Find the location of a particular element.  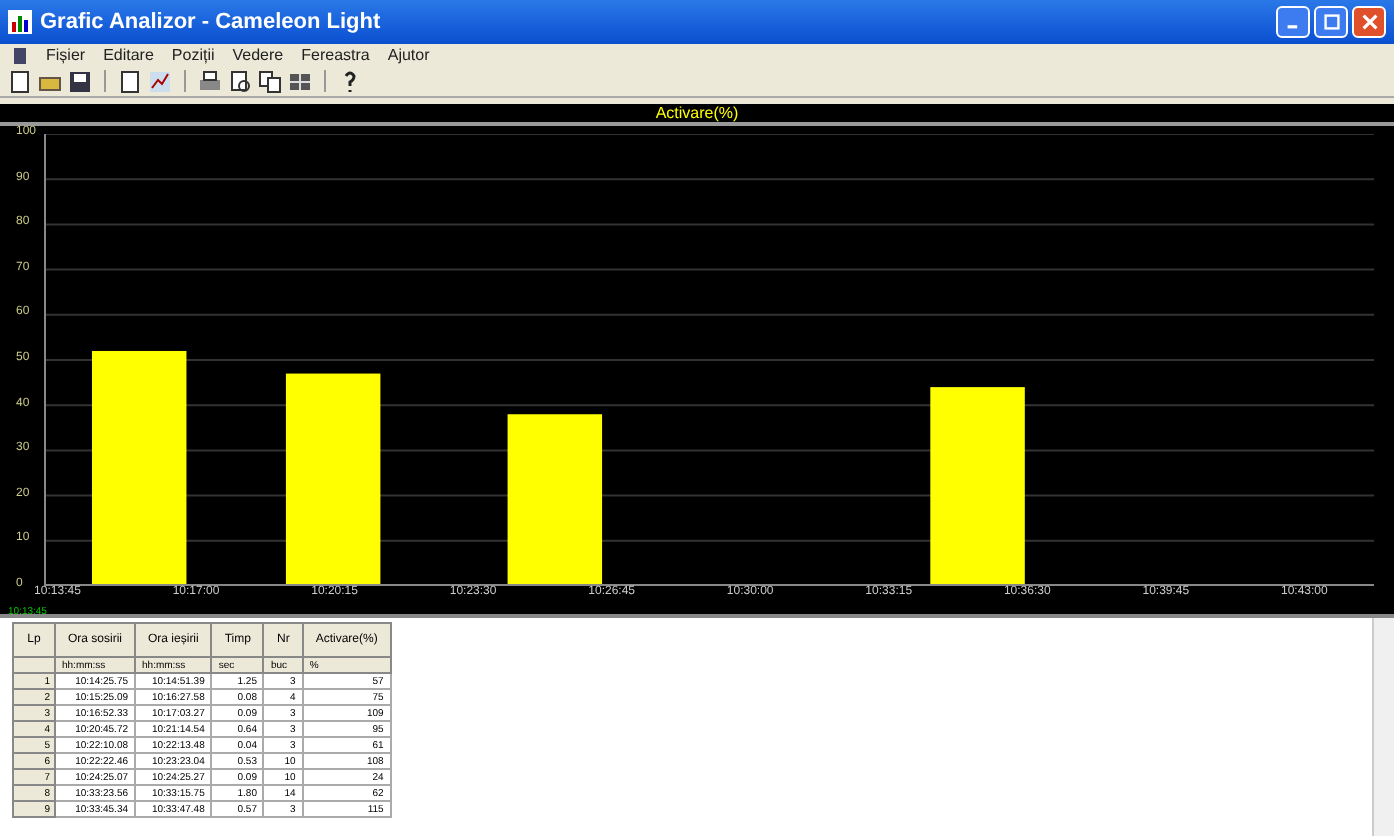

chart-title: Activare(%) is located at coordinates (697, 113).